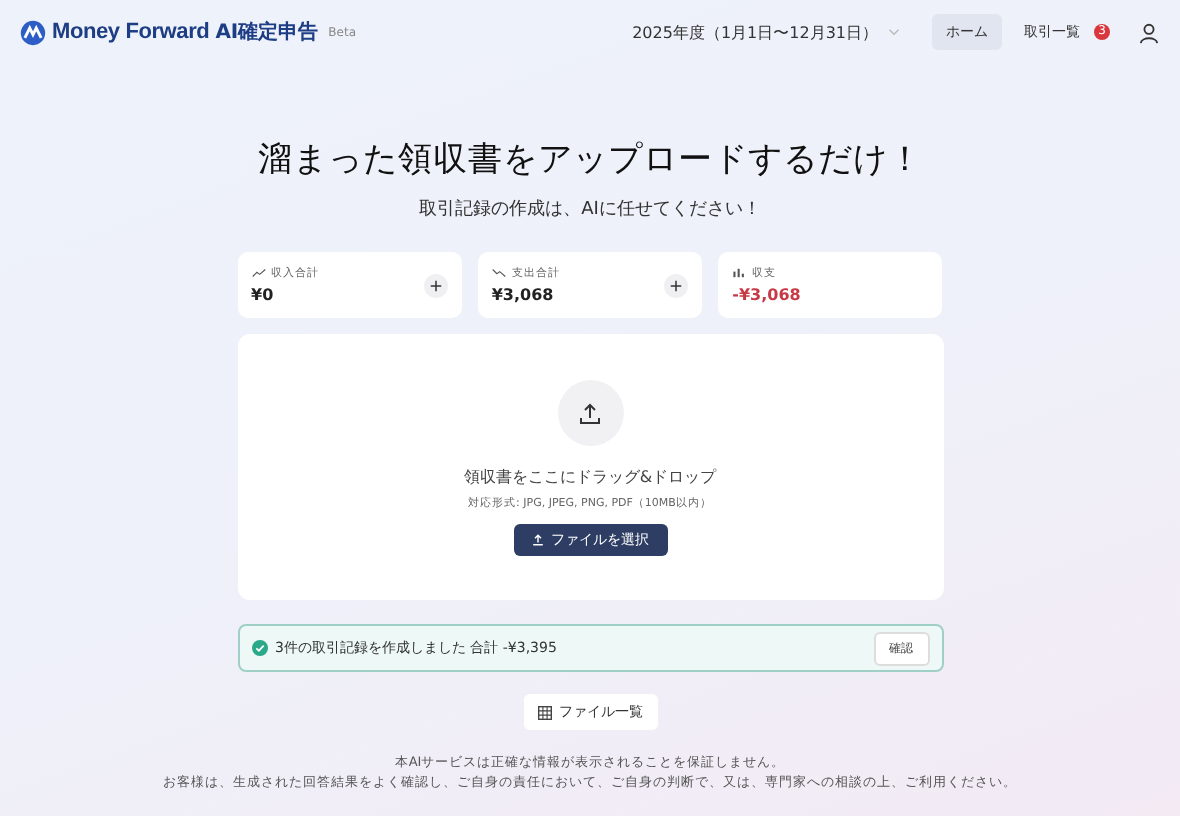 Image resolution: width=1180 pixels, height=816 pixels. I want to click on trend-up-icon, so click(258, 273).